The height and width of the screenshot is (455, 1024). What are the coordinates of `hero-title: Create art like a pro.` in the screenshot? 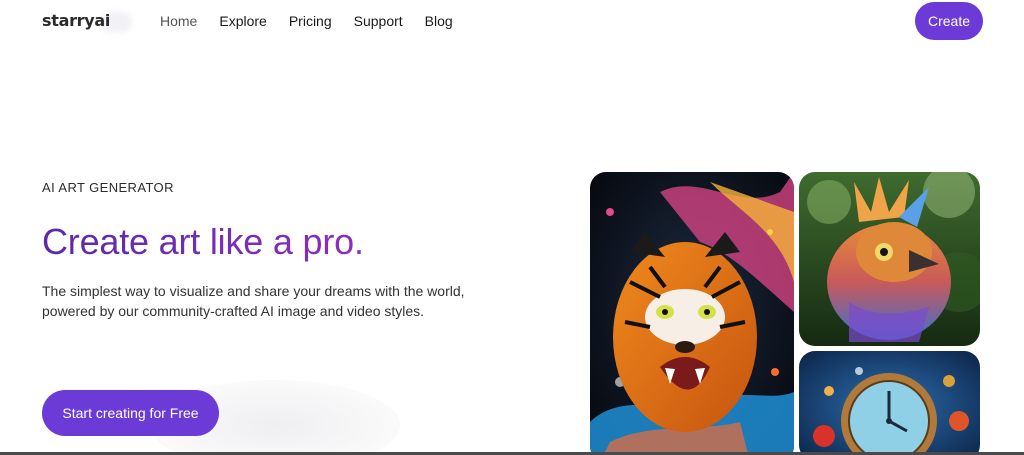 It's located at (203, 241).